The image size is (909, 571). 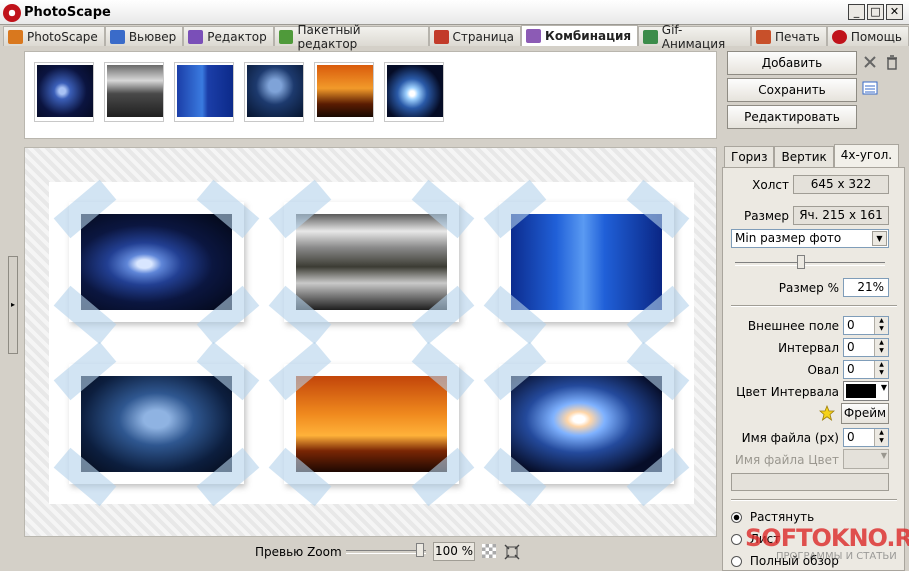 I want to click on watermark-brand: SOFTOKNO.RU, so click(x=827, y=538).